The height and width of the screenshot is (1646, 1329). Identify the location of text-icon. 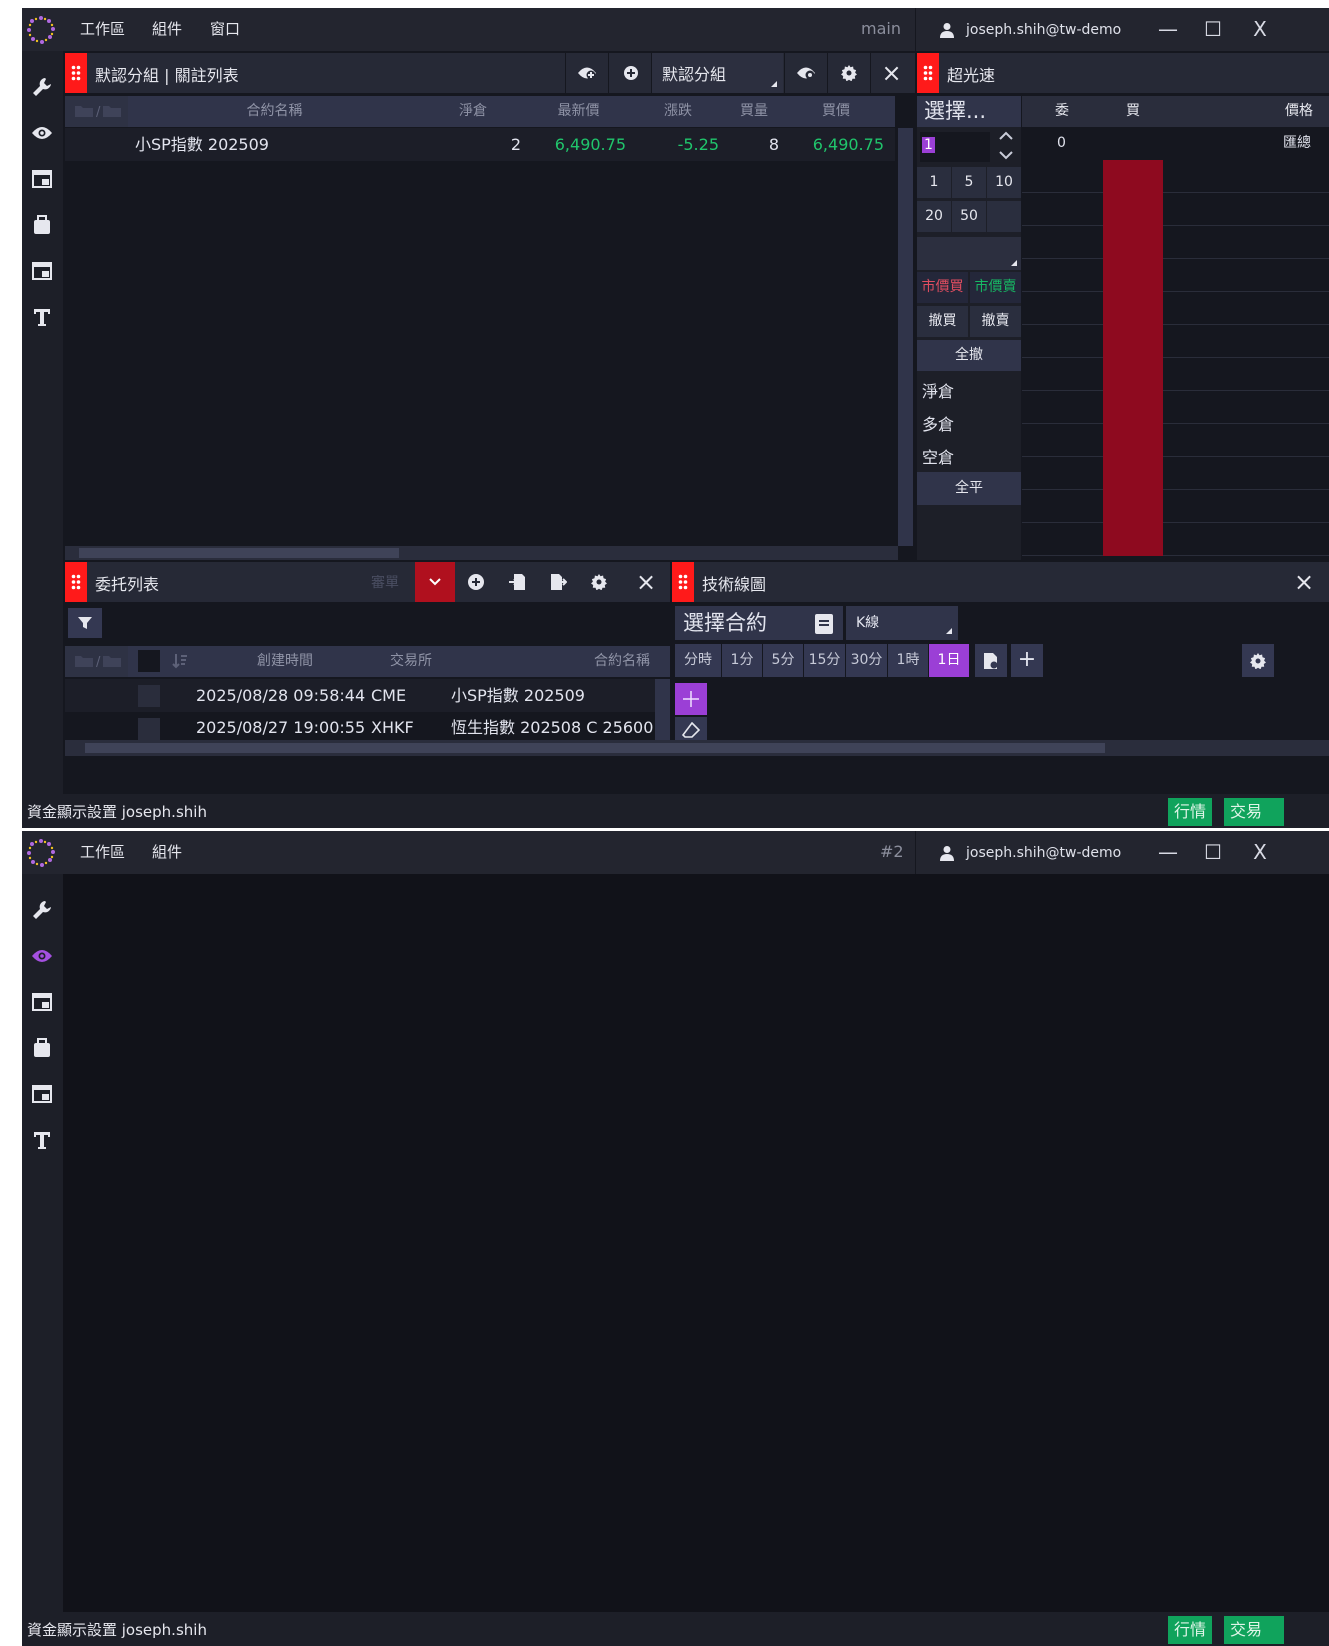
(42, 1140).